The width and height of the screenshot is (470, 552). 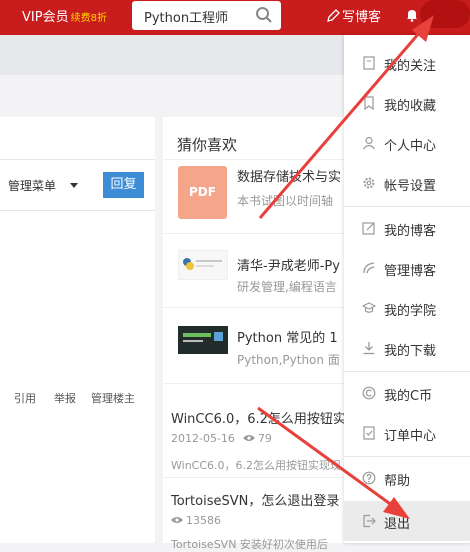 I want to click on menu-item-my-academy: 我的学院, so click(x=407, y=308).